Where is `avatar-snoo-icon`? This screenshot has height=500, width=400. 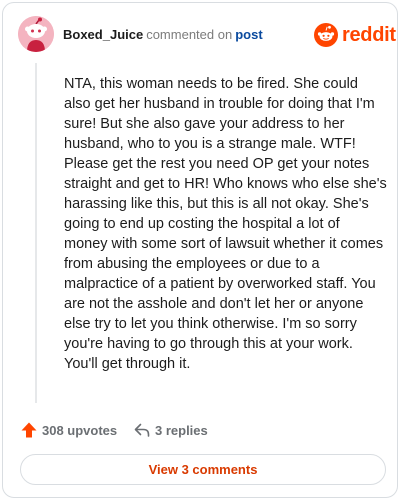 avatar-snoo-icon is located at coordinates (36, 34).